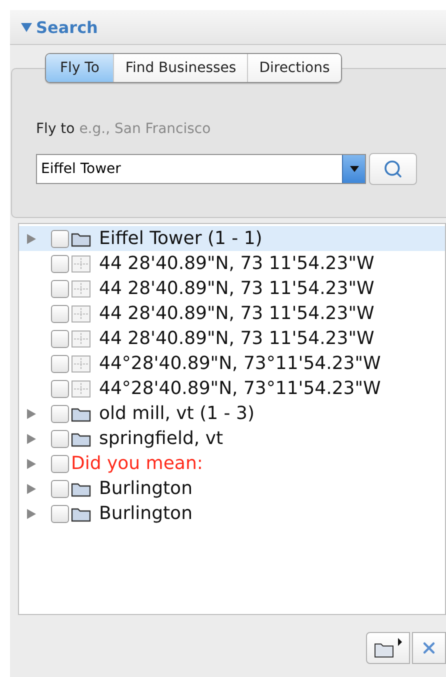  I want to click on search-icon, so click(393, 169).